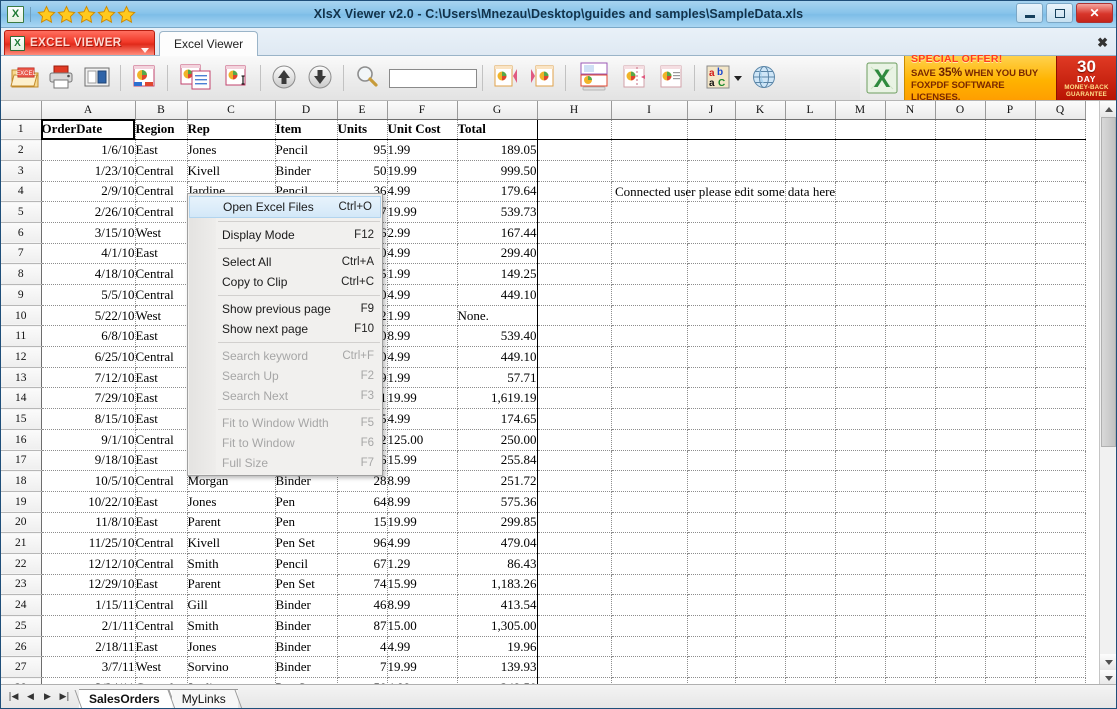 The width and height of the screenshot is (1117, 709). I want to click on cell-N22, so click(910, 564).